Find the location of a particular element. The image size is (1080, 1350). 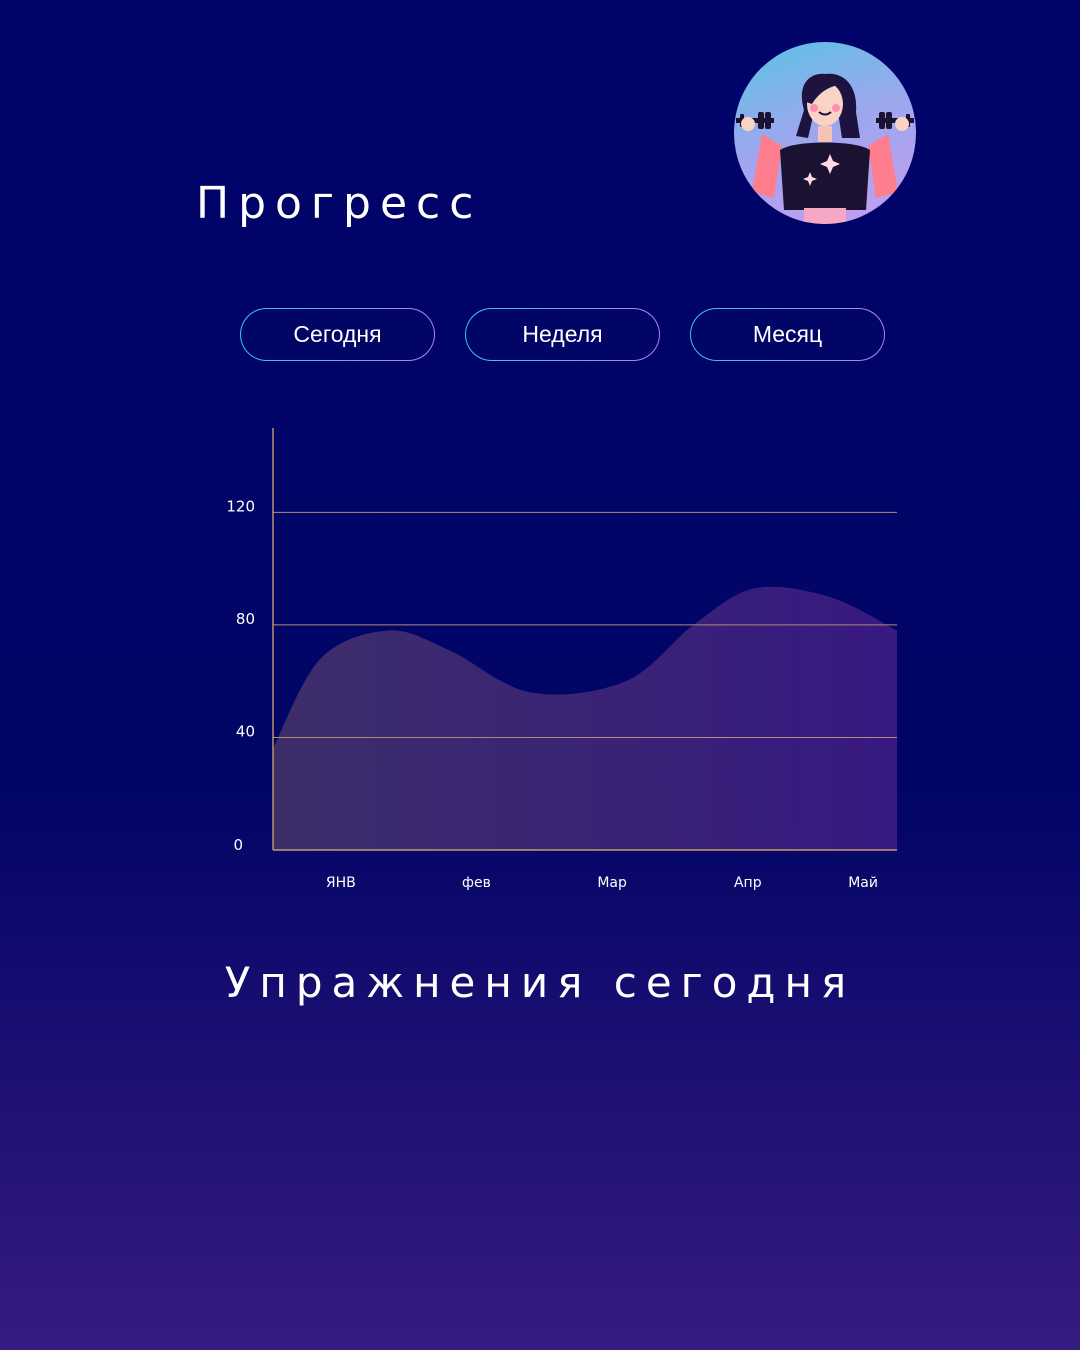

y-tick-label: 120 is located at coordinates (240, 506).